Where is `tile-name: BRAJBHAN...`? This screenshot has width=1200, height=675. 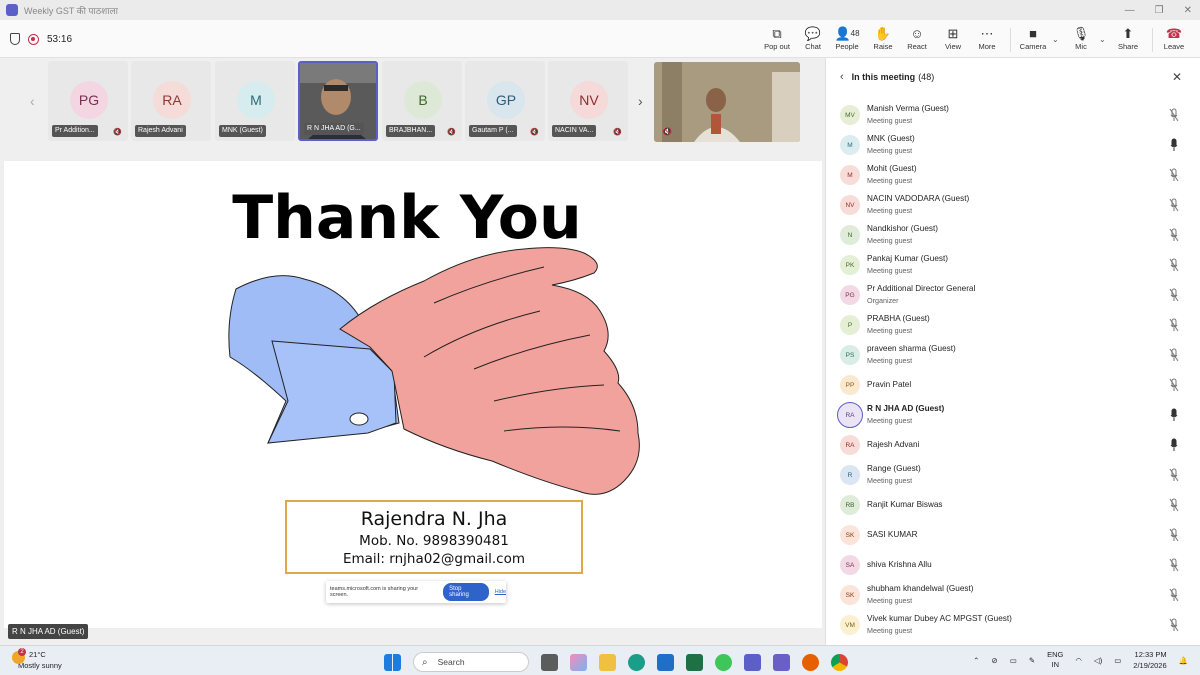 tile-name: BRAJBHAN... is located at coordinates (411, 131).